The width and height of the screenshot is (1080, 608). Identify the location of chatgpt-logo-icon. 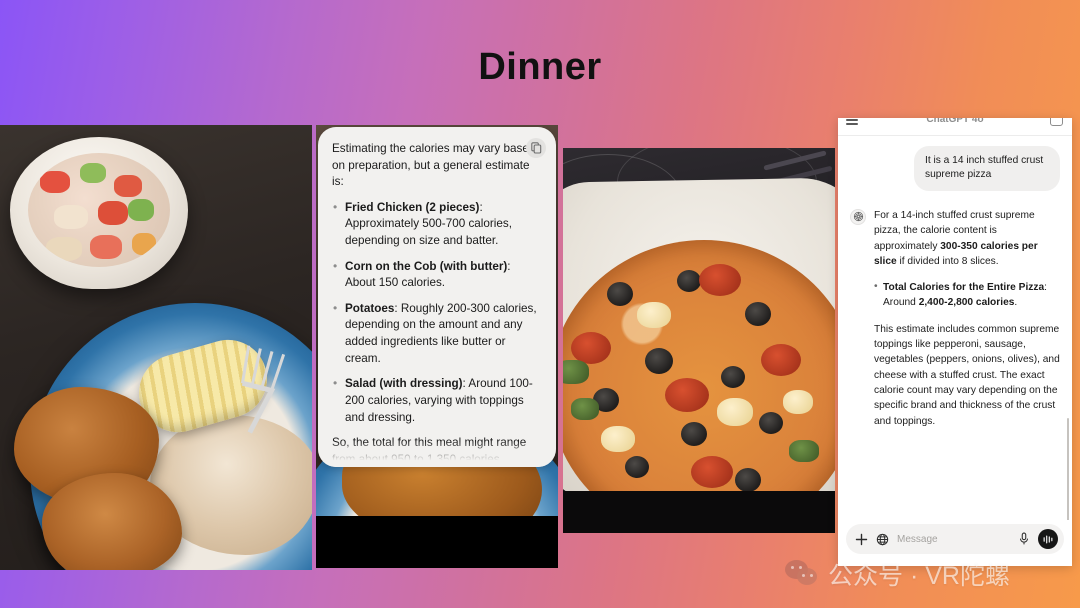
(858, 216).